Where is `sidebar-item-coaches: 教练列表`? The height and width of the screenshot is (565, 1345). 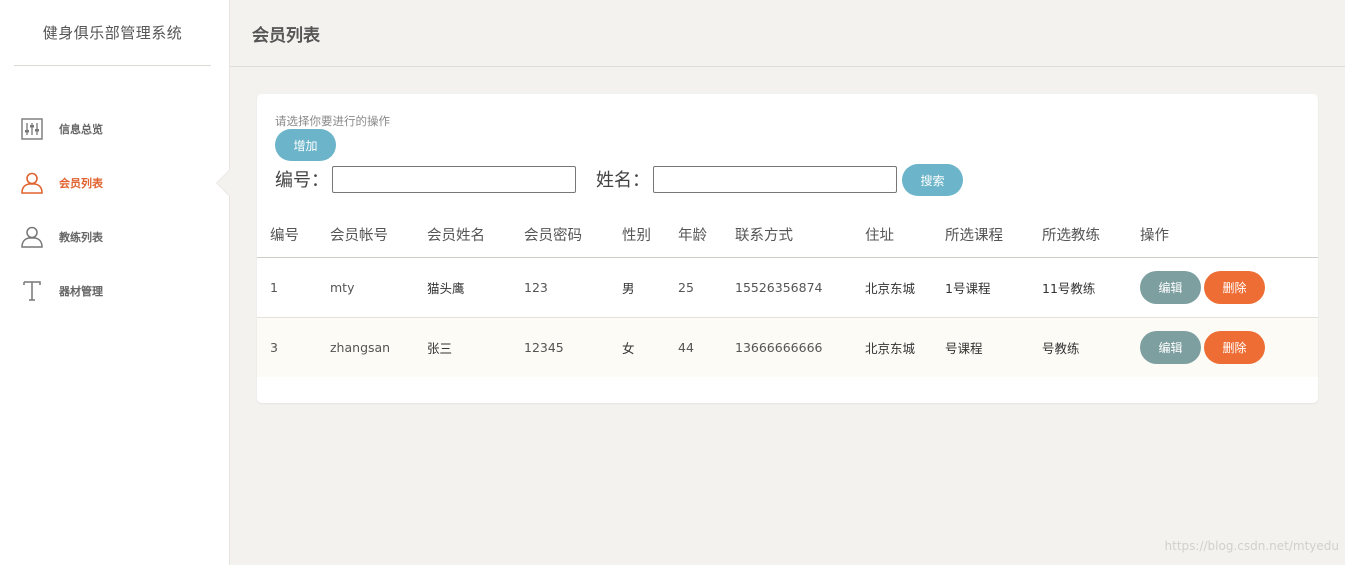
sidebar-item-coaches: 教练列表 is located at coordinates (114, 237).